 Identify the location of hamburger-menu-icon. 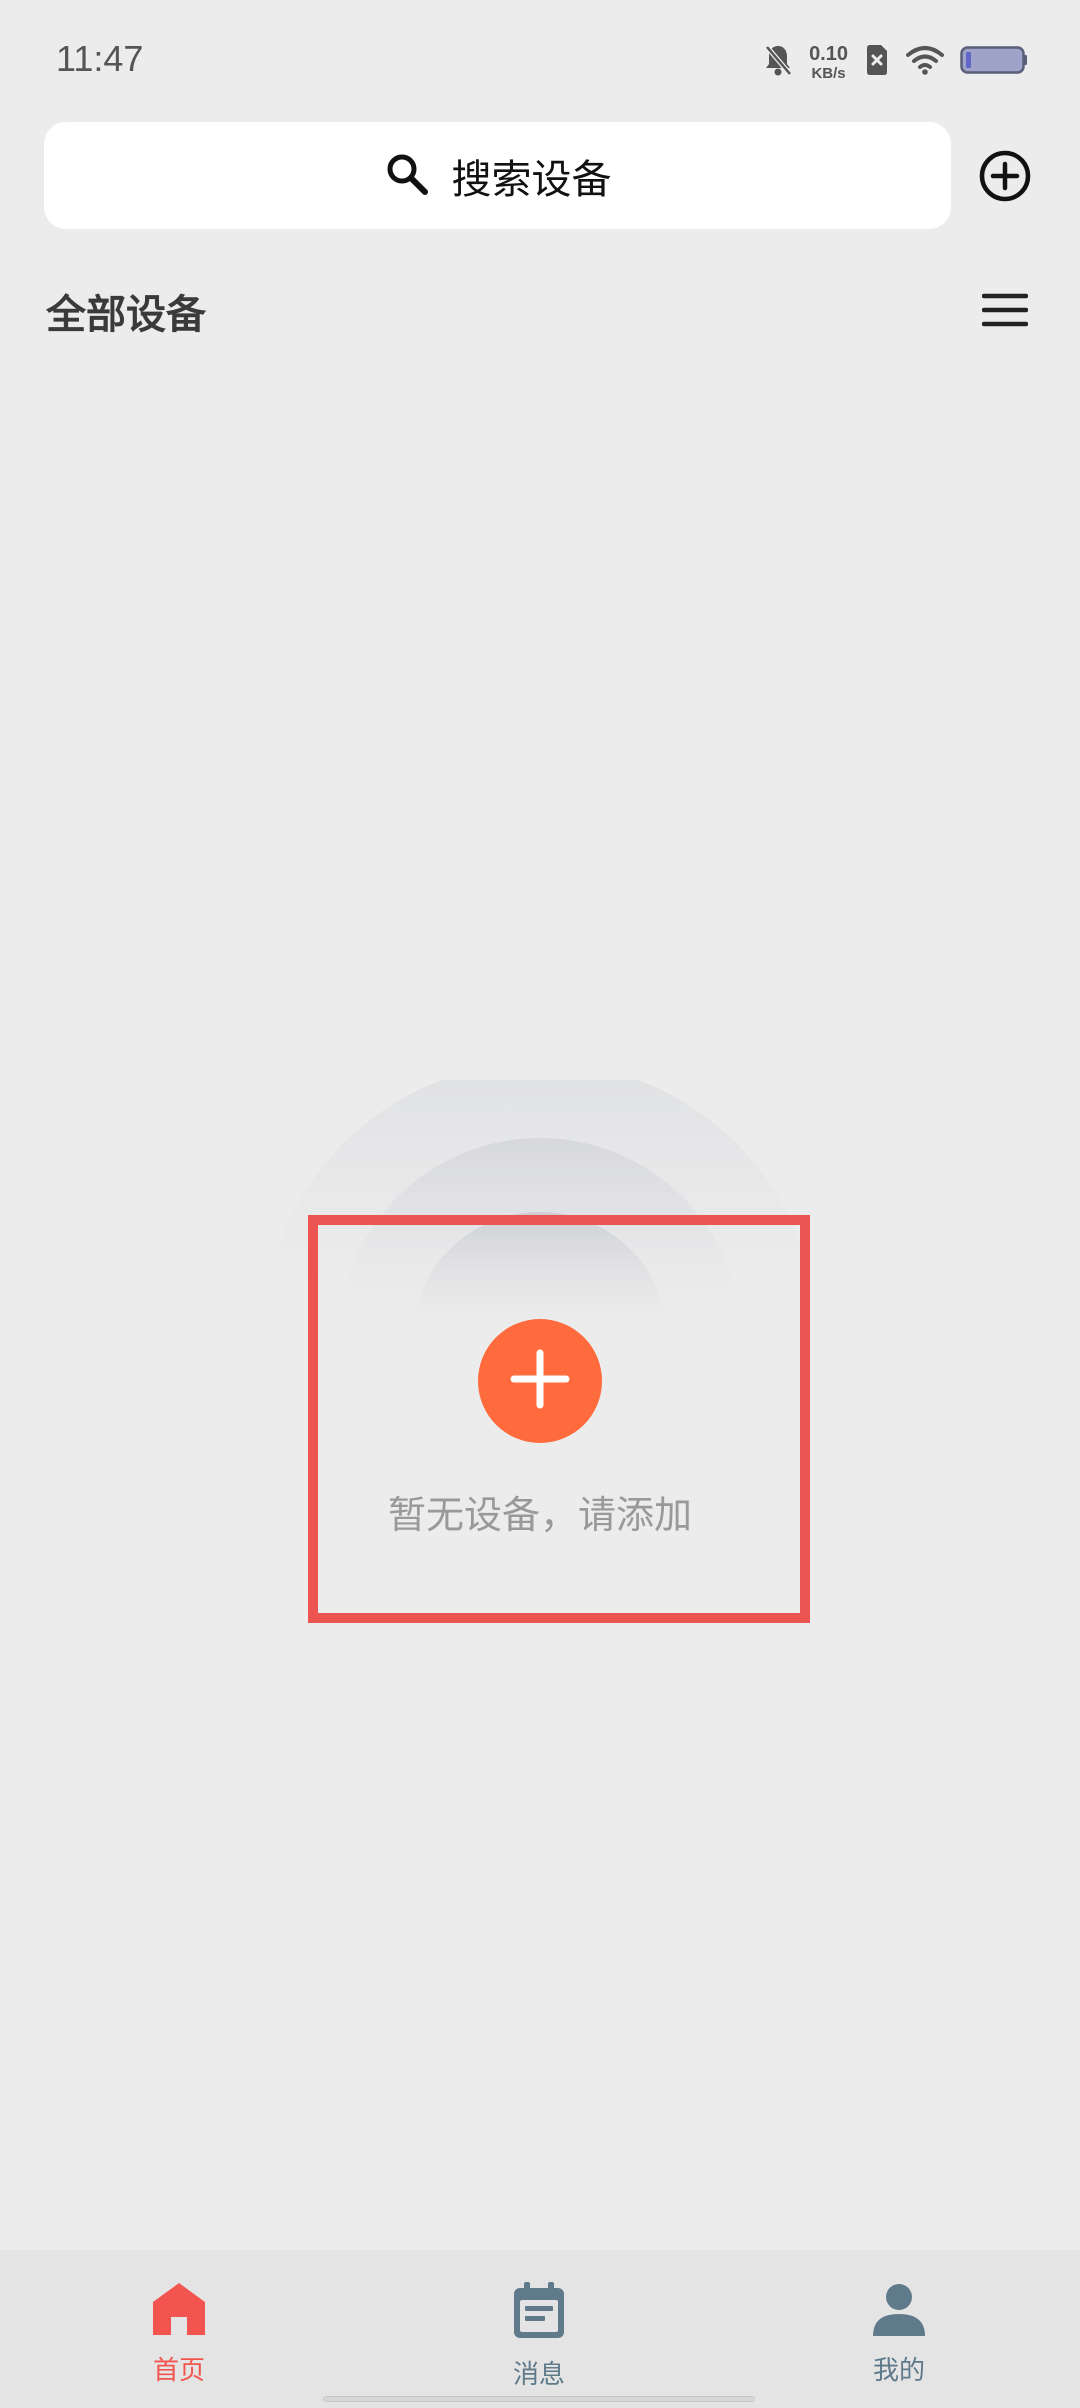
(1005, 313).